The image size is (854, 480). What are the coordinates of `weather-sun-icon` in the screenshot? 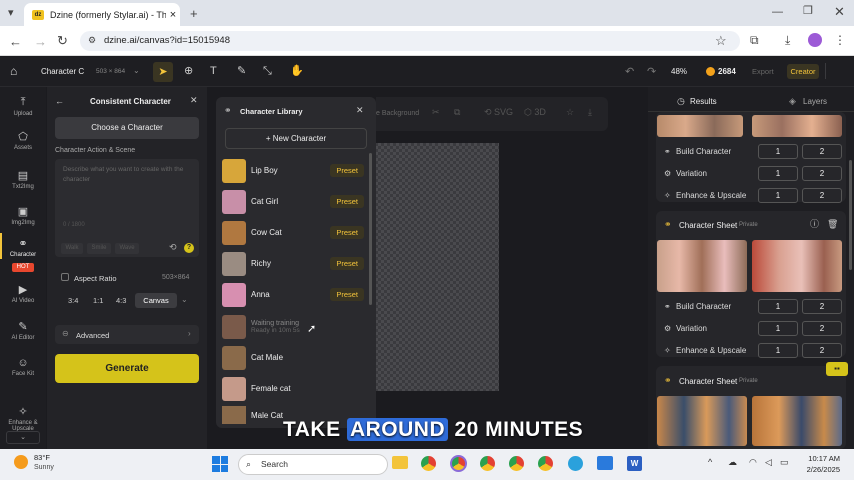 It's located at (21, 462).